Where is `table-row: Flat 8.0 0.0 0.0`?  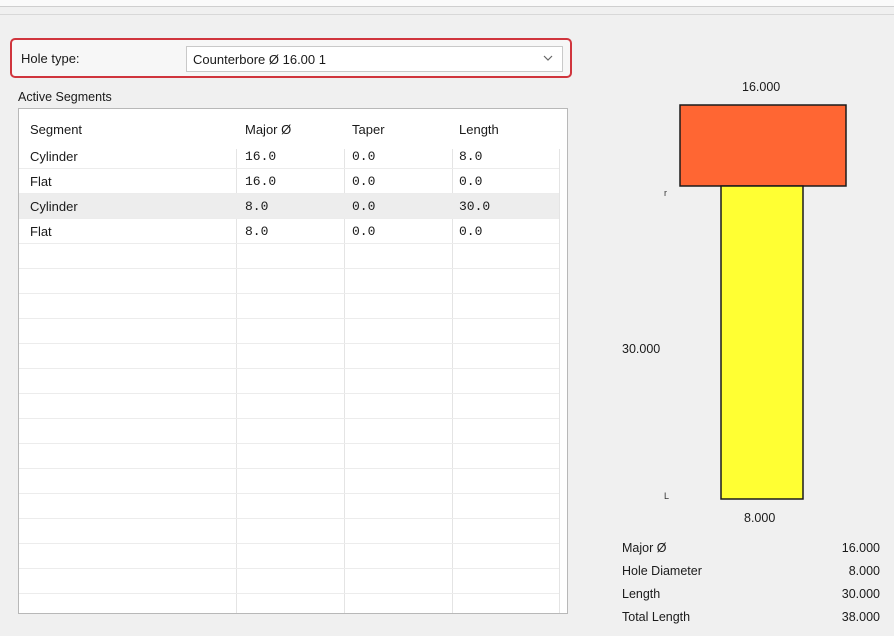
table-row: Flat 8.0 0.0 0.0 is located at coordinates (289, 231).